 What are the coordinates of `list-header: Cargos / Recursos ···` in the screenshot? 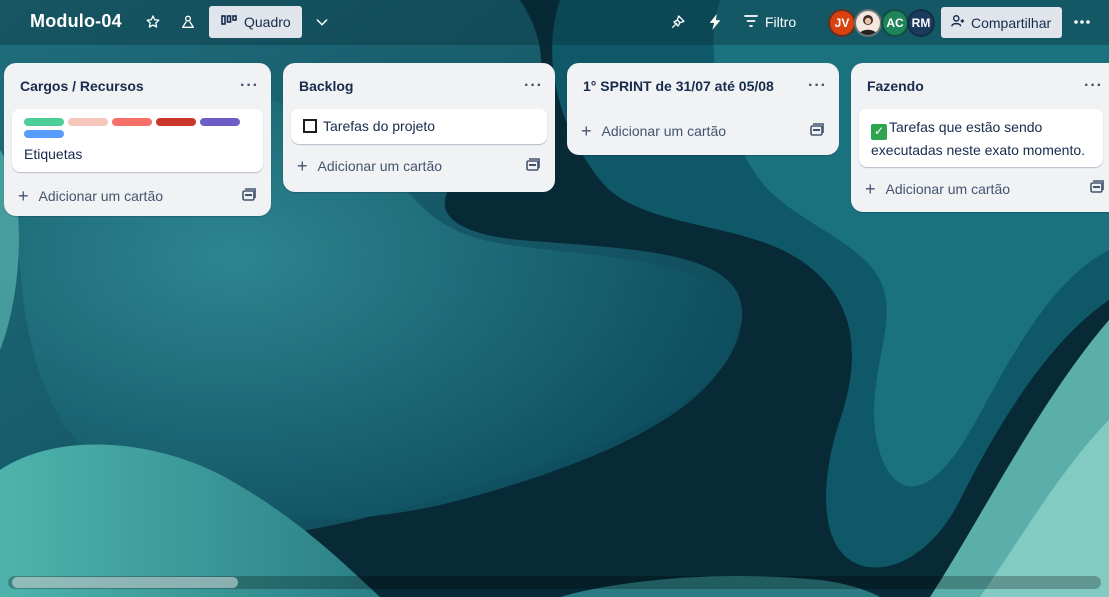 It's located at (137, 86).